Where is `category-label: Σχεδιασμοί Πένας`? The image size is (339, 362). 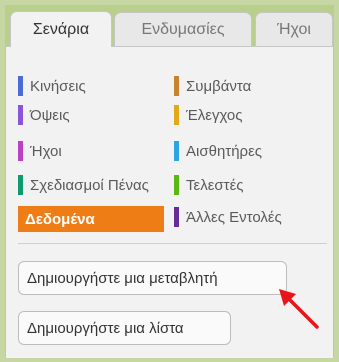 category-label: Σχεδιασμοί Πένας is located at coordinates (89, 185).